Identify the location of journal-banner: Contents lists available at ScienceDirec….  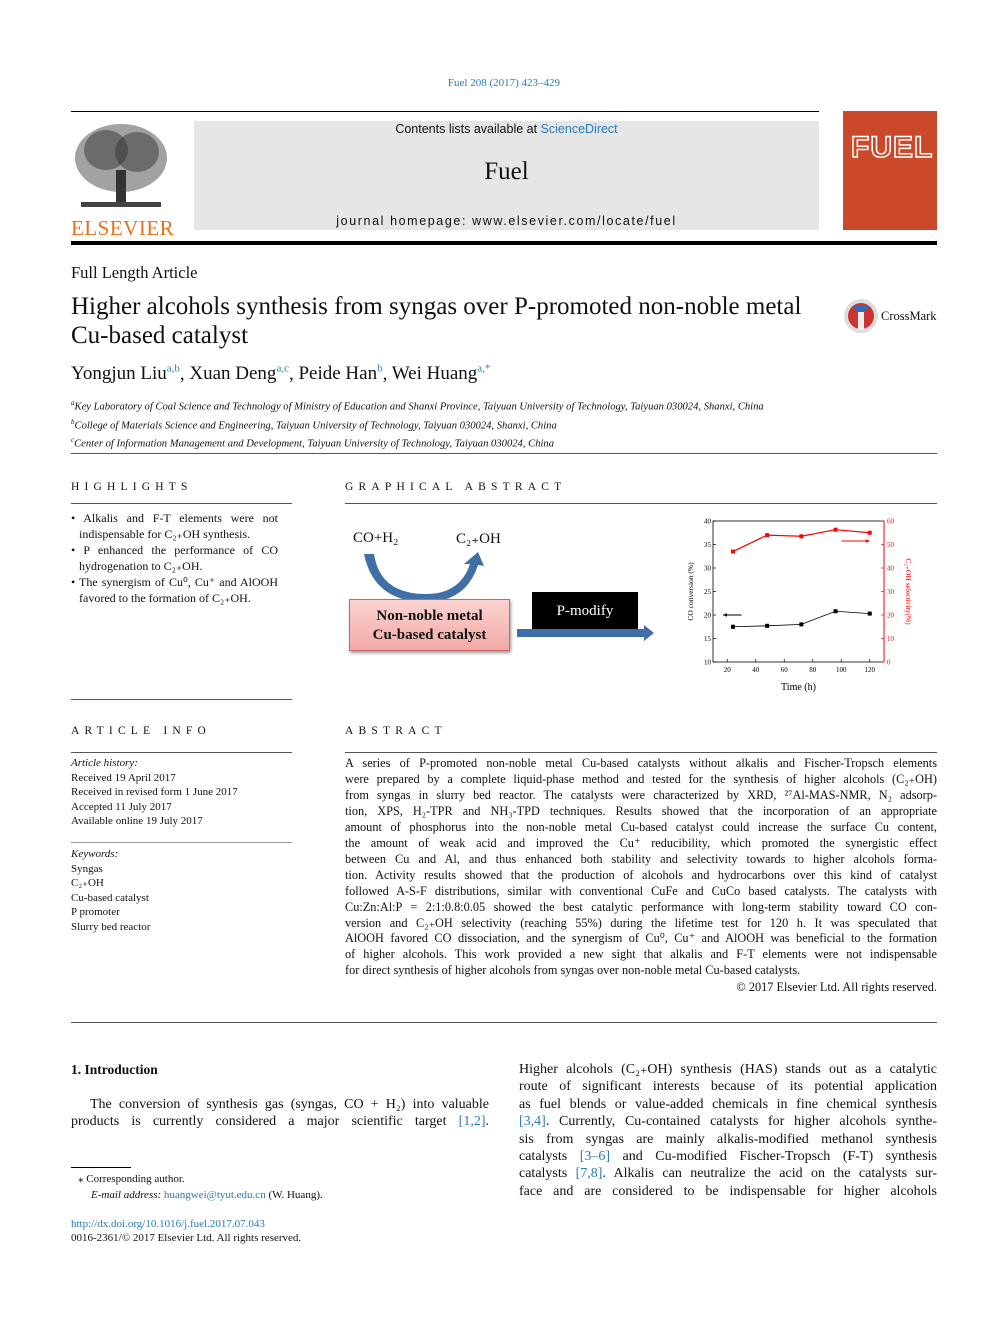
(506, 175).